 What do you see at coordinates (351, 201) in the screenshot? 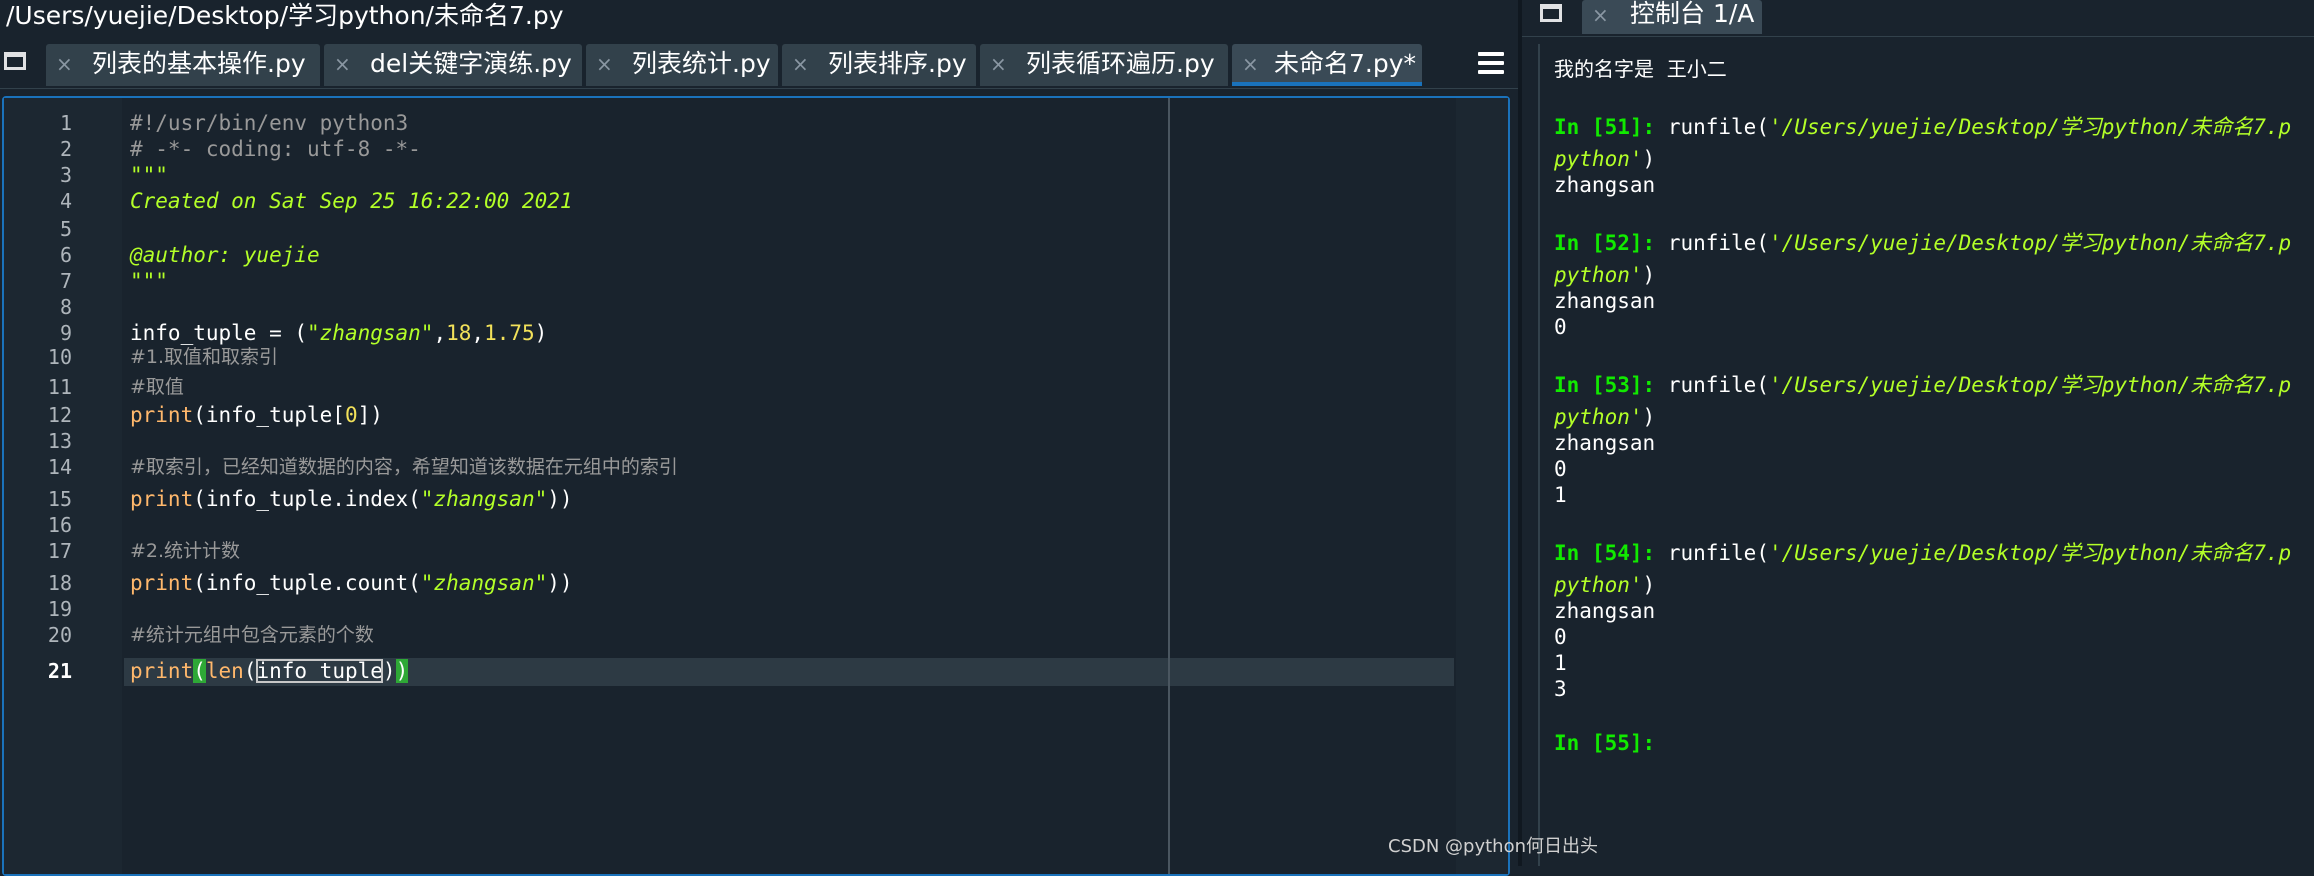
I see `code-line: Created on Sat Sep 25 16:22:00 2021` at bounding box center [351, 201].